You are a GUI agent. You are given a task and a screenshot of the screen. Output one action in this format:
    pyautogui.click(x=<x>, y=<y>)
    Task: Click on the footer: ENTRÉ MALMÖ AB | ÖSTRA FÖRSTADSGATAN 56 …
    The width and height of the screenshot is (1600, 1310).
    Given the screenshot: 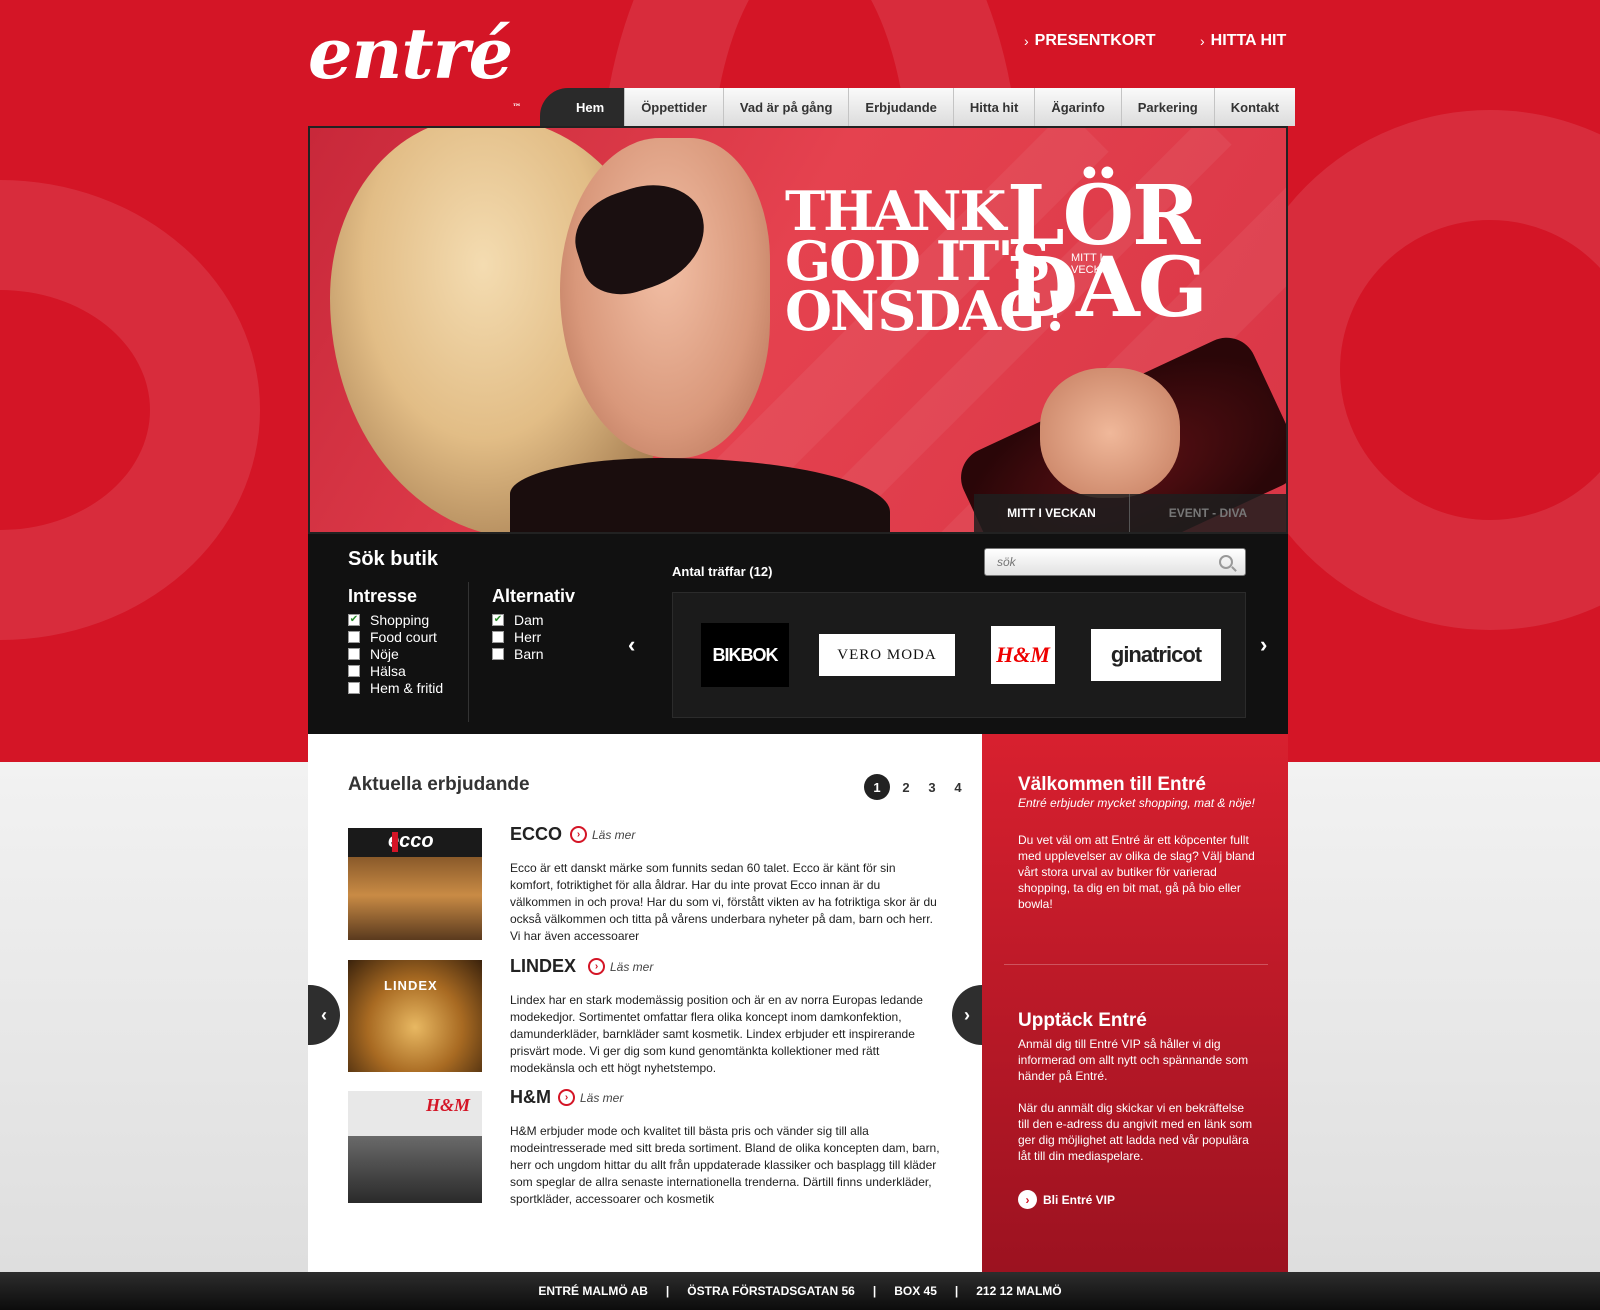 What is the action you would take?
    pyautogui.click(x=800, y=1291)
    